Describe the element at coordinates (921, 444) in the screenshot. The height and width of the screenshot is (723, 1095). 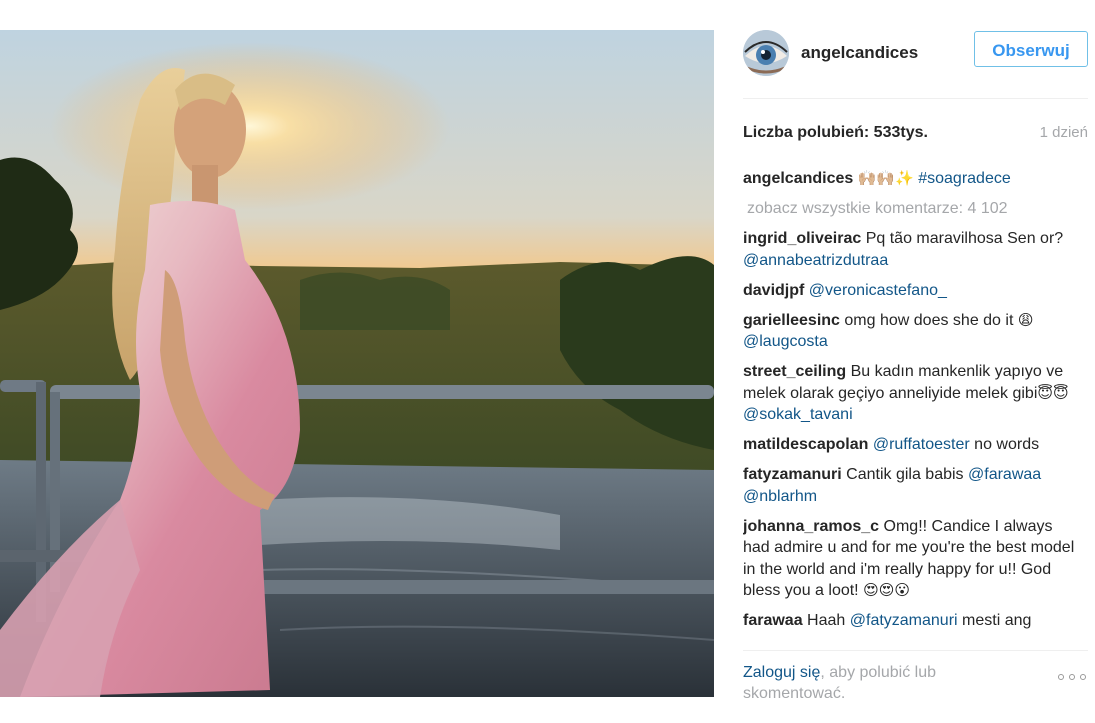
I see `comment-mention: @ruffatoester` at that location.